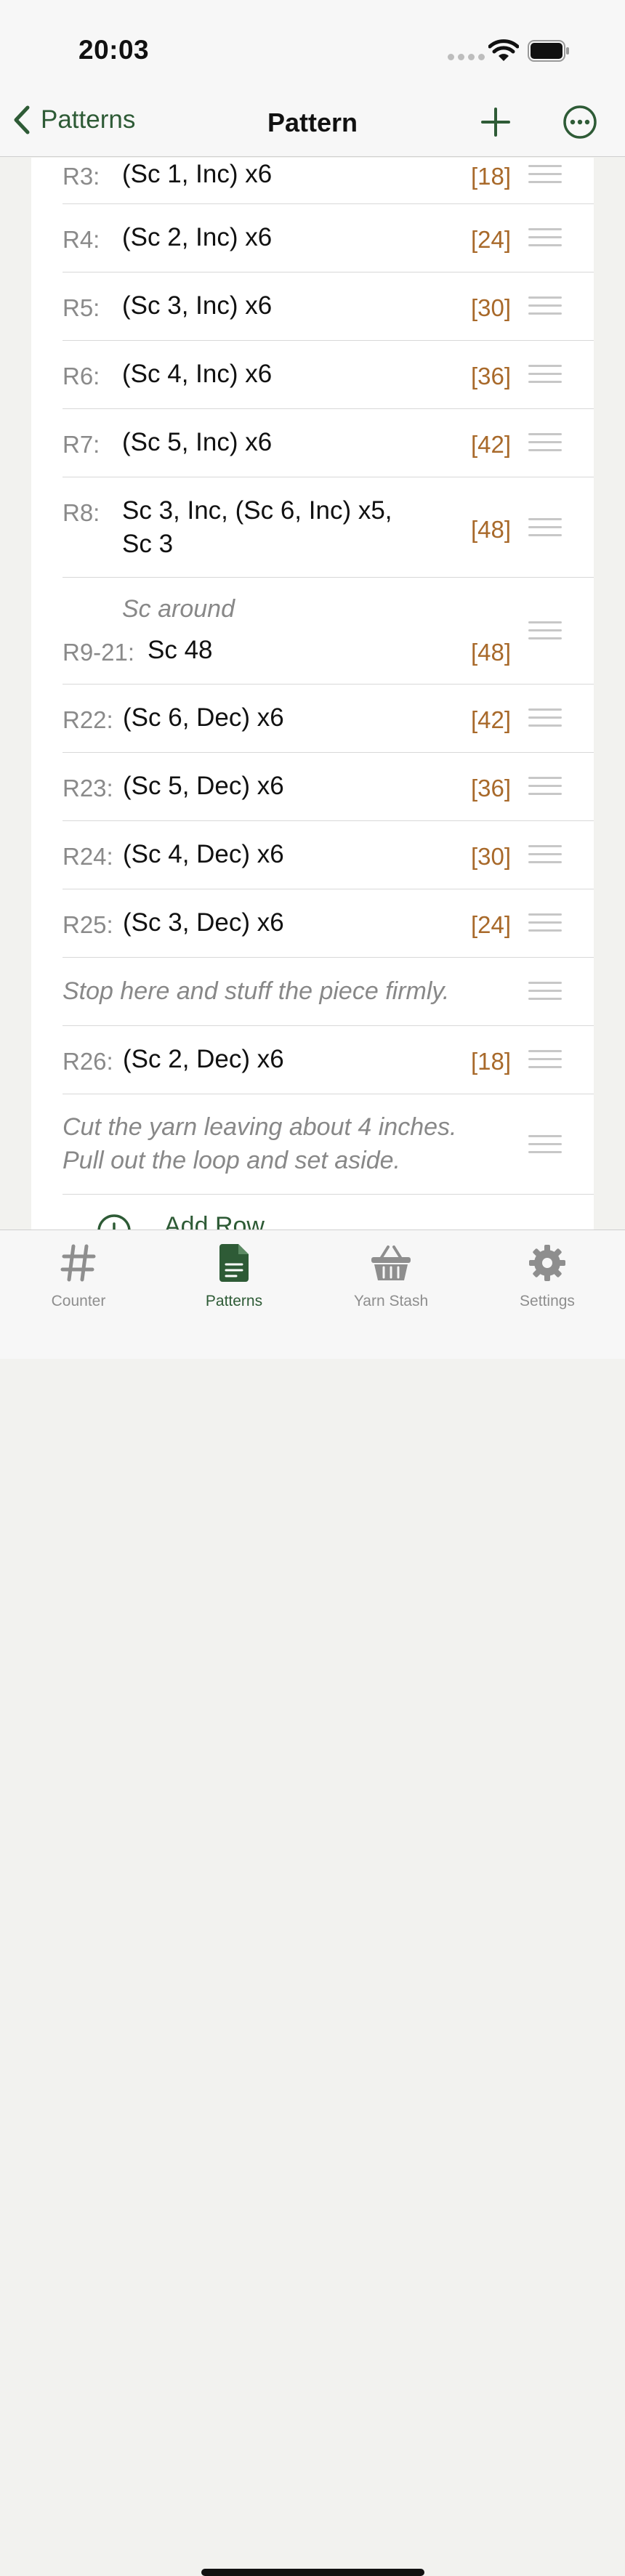  Describe the element at coordinates (78, 1301) in the screenshot. I see `tab-label: Counter` at that location.